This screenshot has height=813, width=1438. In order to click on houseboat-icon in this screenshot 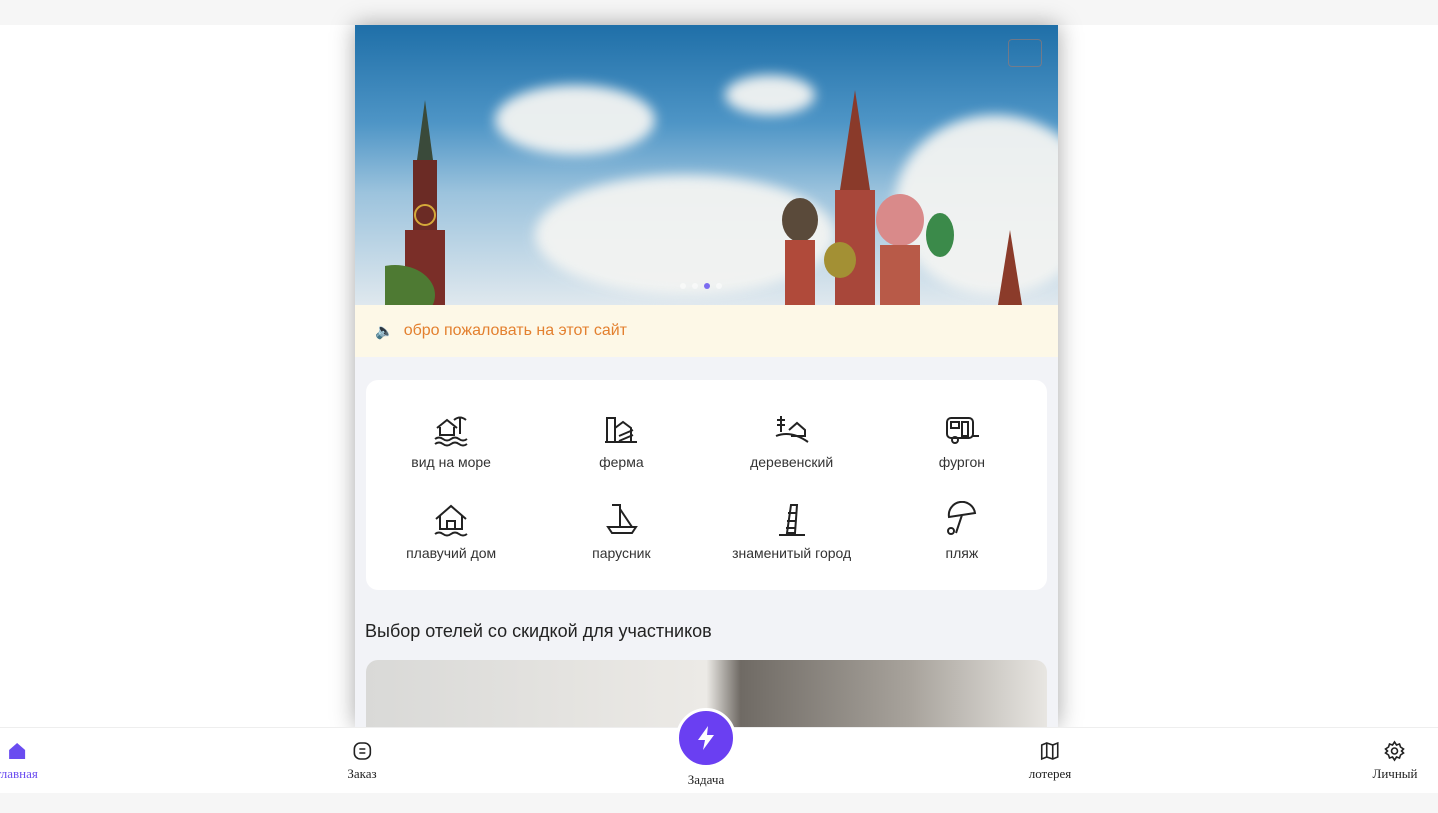, I will do `click(451, 520)`.